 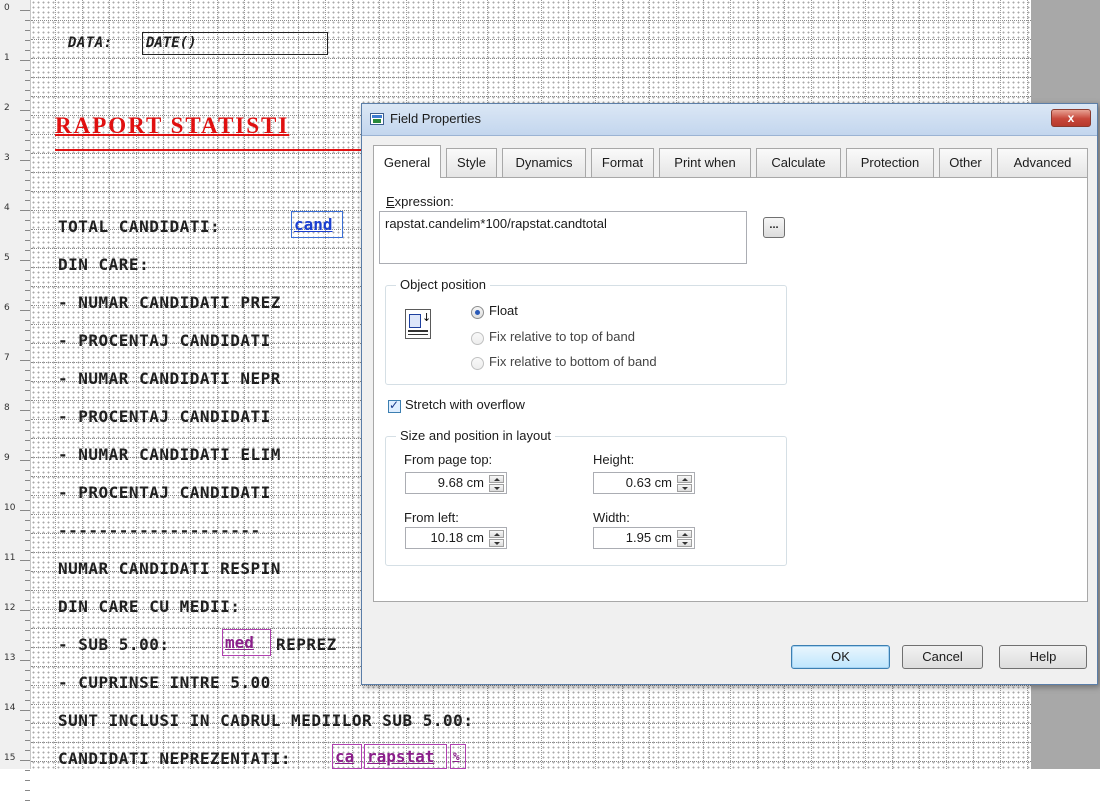 I want to click on report-row-neprezentati: CANDIDATI NEPREZENTATI:, so click(x=174, y=758).